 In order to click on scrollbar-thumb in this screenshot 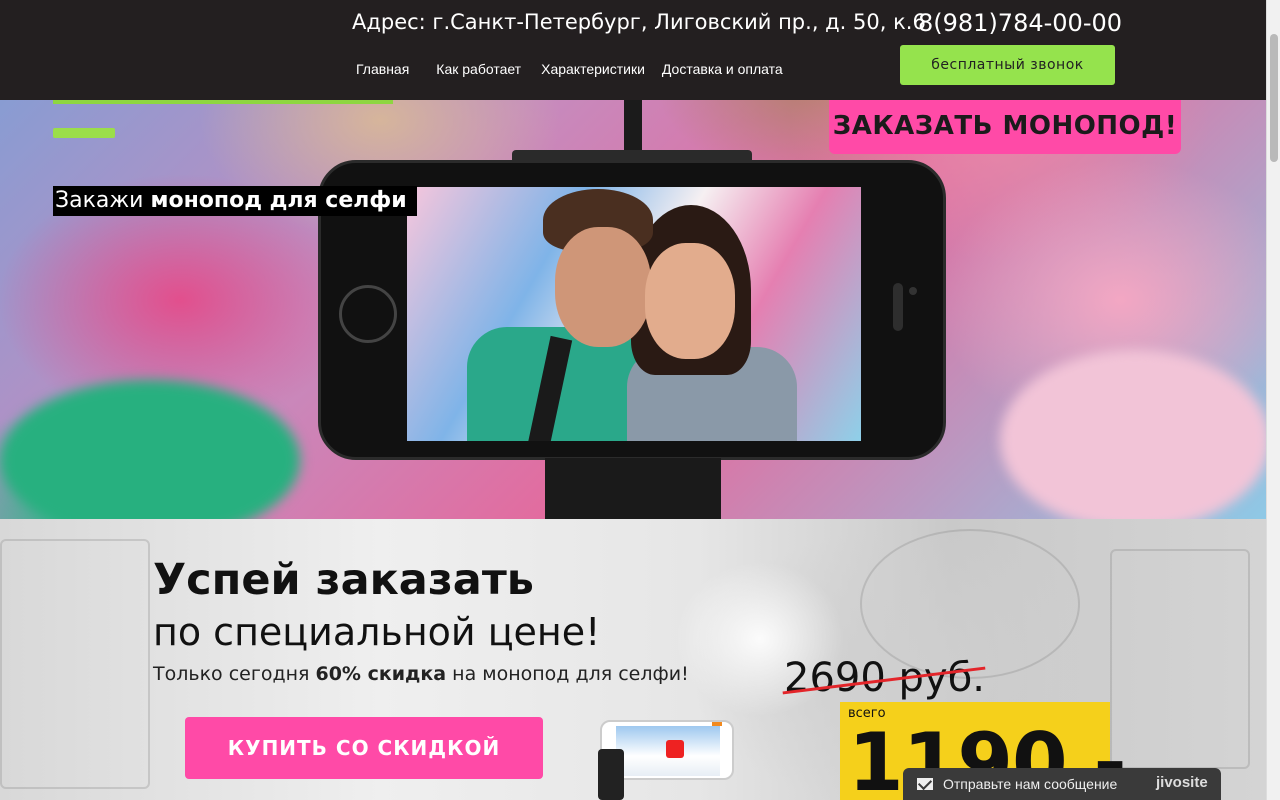, I will do `click(1274, 98)`.